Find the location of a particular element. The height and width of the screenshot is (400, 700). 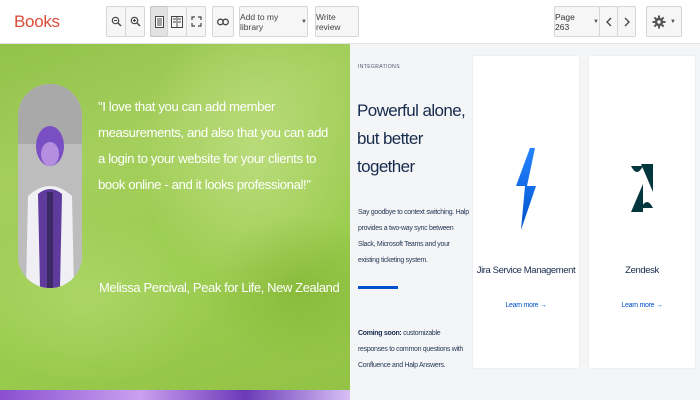

single-page-icon is located at coordinates (159, 21).